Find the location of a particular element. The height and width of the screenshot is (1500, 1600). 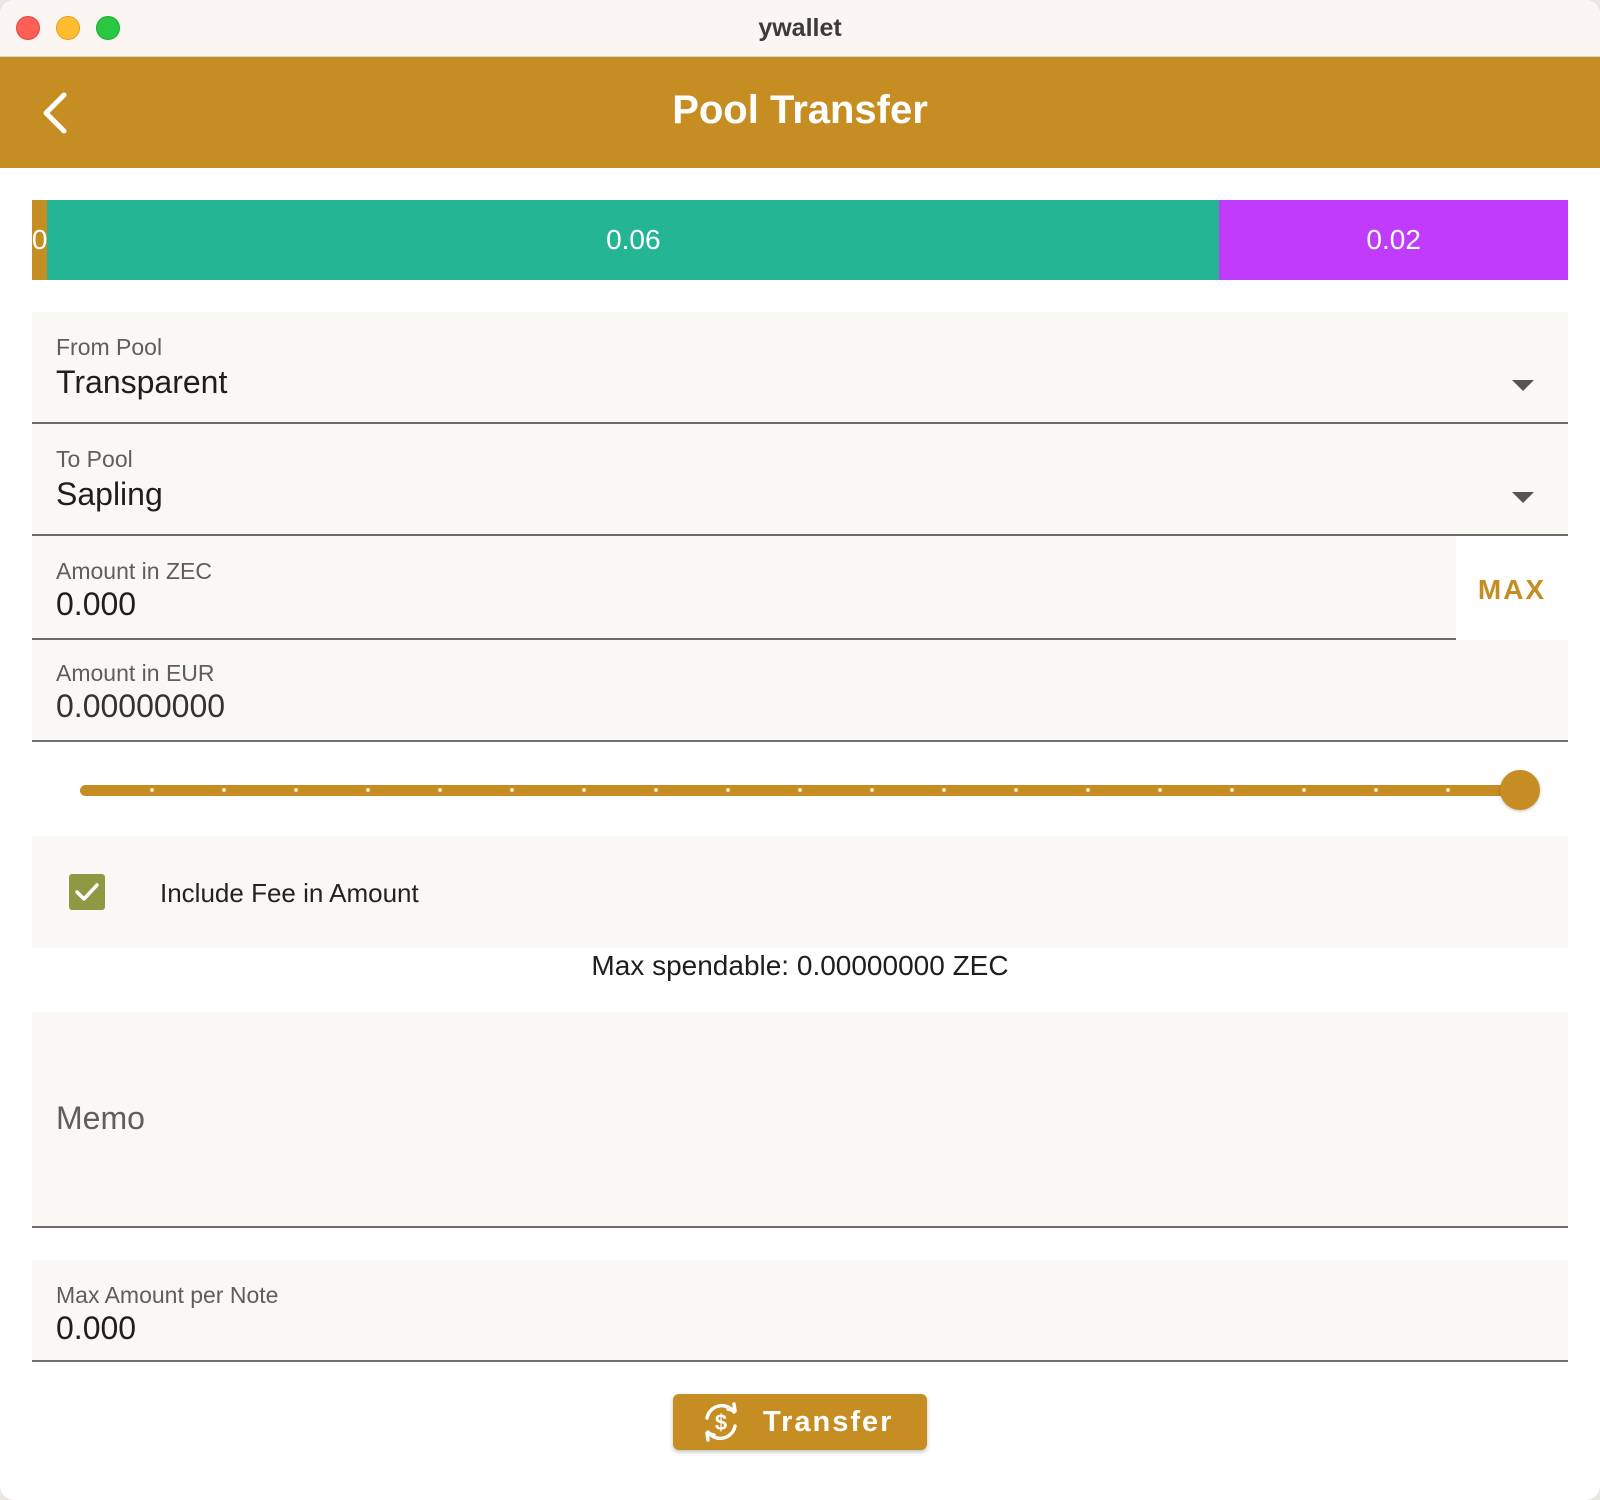

from-pool-value: Transparent is located at coordinates (142, 382).